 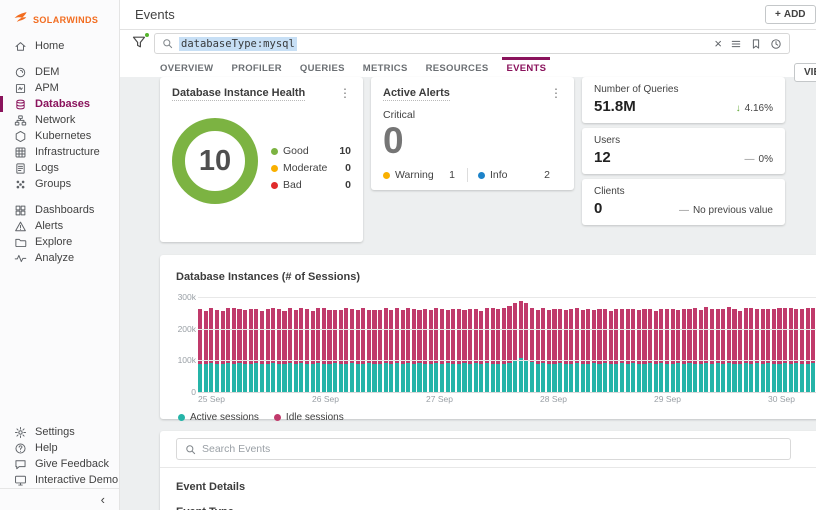 What do you see at coordinates (59, 72) in the screenshot?
I see `sidebar-item-dem: DEM` at bounding box center [59, 72].